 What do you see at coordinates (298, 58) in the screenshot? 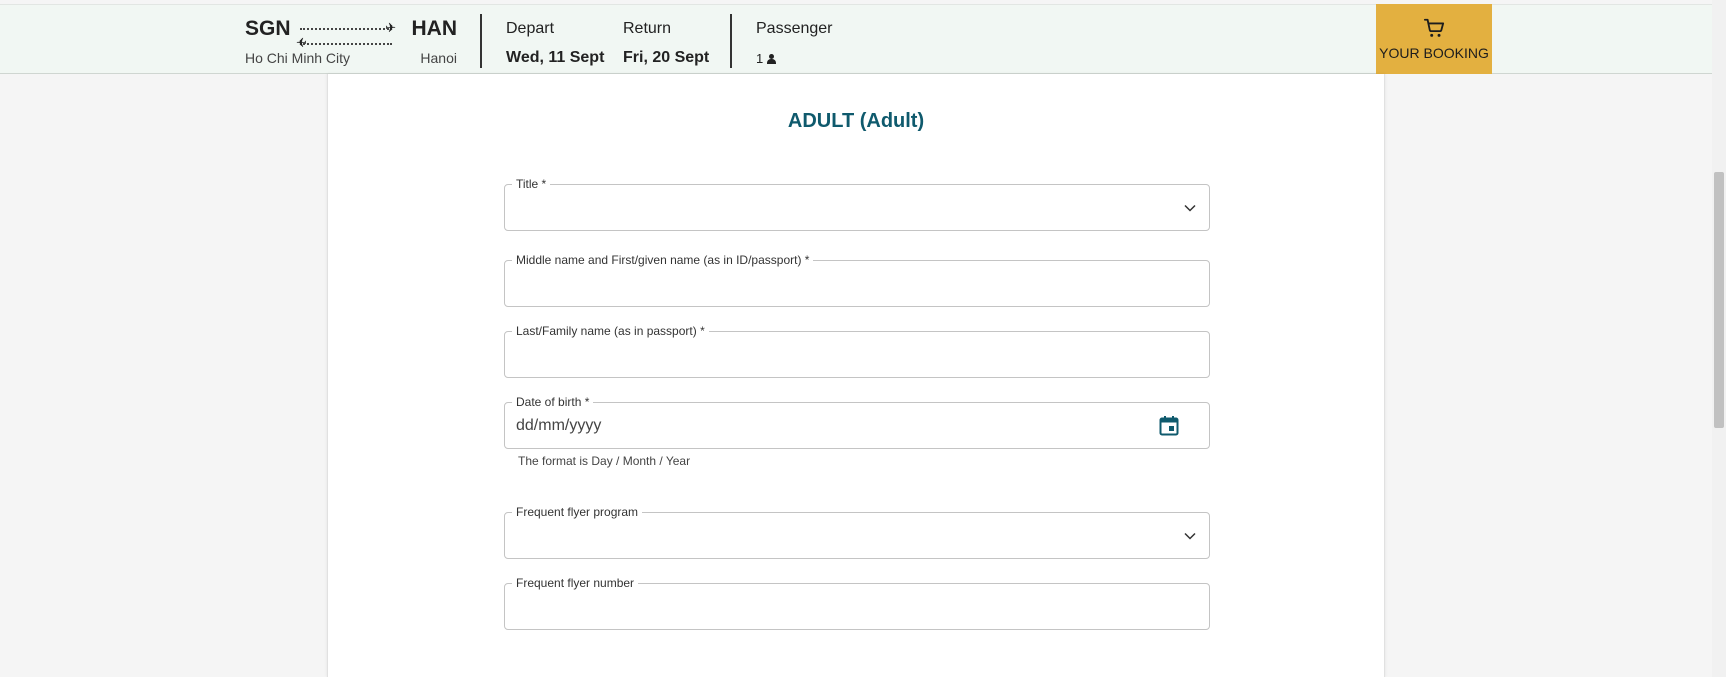
I see `origin-city: Ho Chi Minh City` at bounding box center [298, 58].